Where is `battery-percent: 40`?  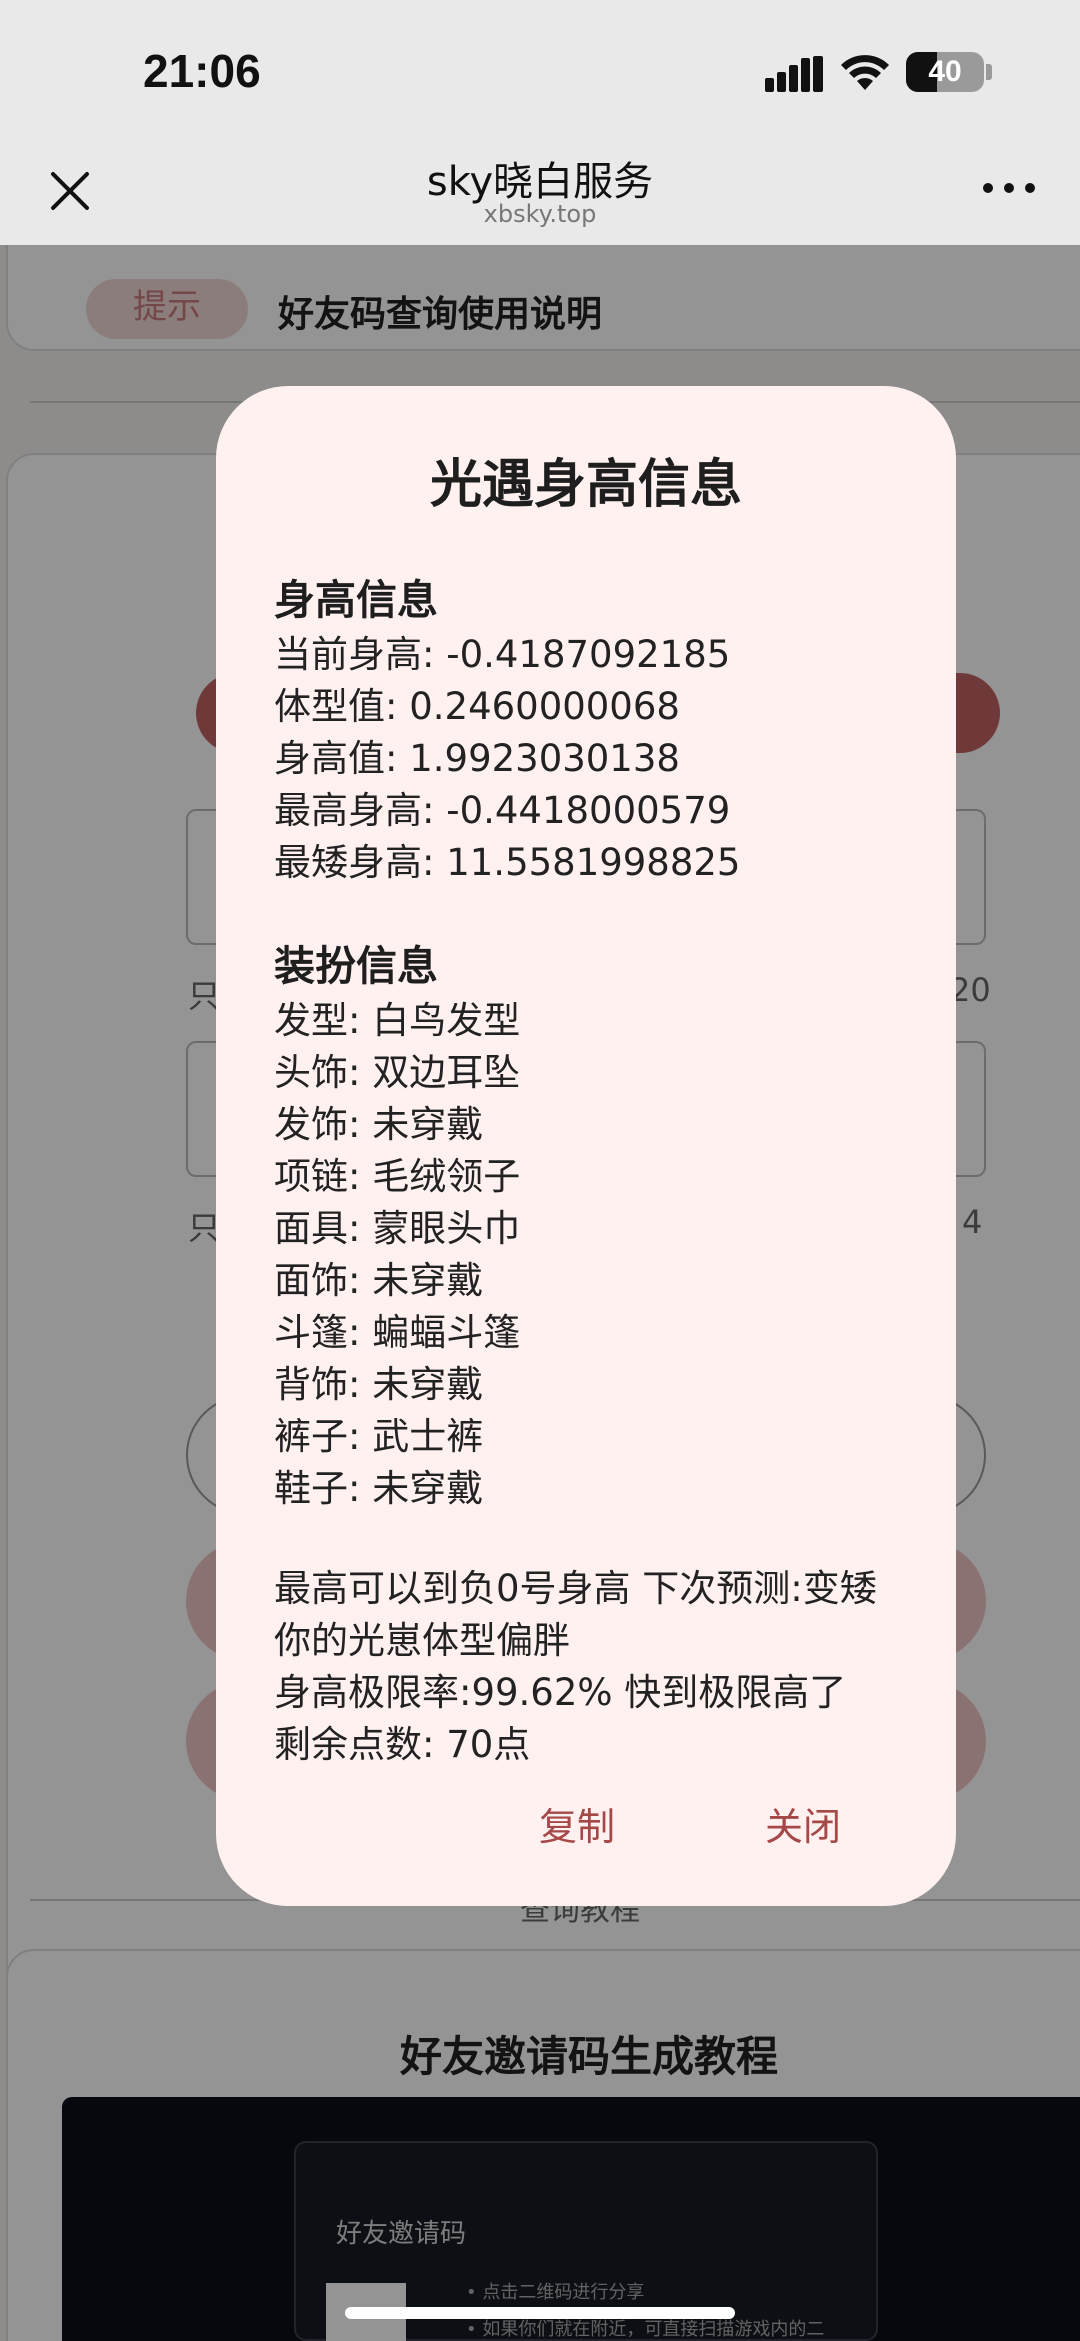
battery-percent: 40 is located at coordinates (945, 71).